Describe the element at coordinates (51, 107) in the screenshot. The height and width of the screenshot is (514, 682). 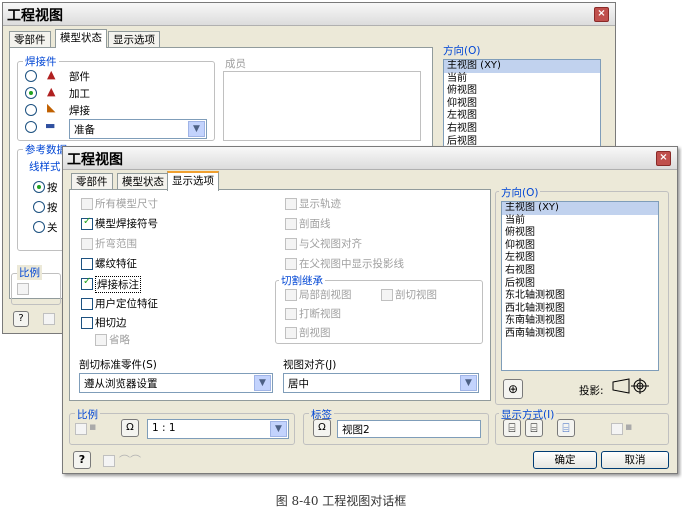
I see `back-welds-icon: ◣` at that location.